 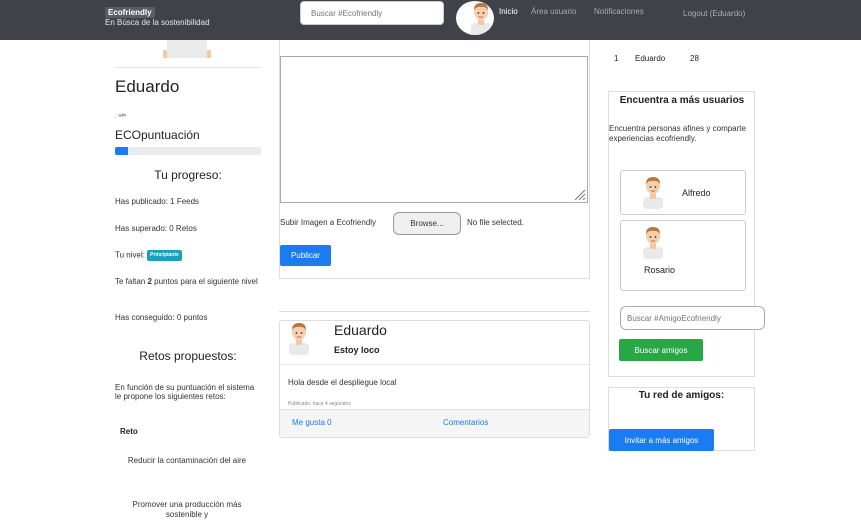 What do you see at coordinates (305, 255) in the screenshot?
I see `publish-button: Publicar` at bounding box center [305, 255].